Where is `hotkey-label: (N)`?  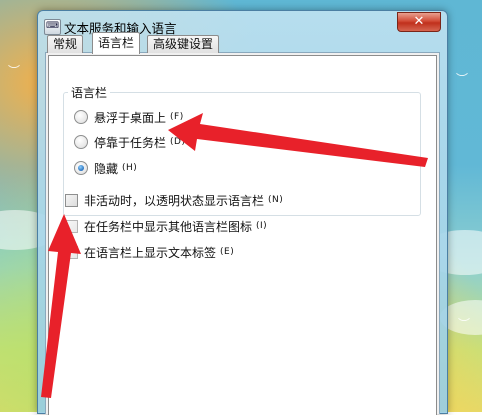
hotkey-label: (N) is located at coordinates (276, 200).